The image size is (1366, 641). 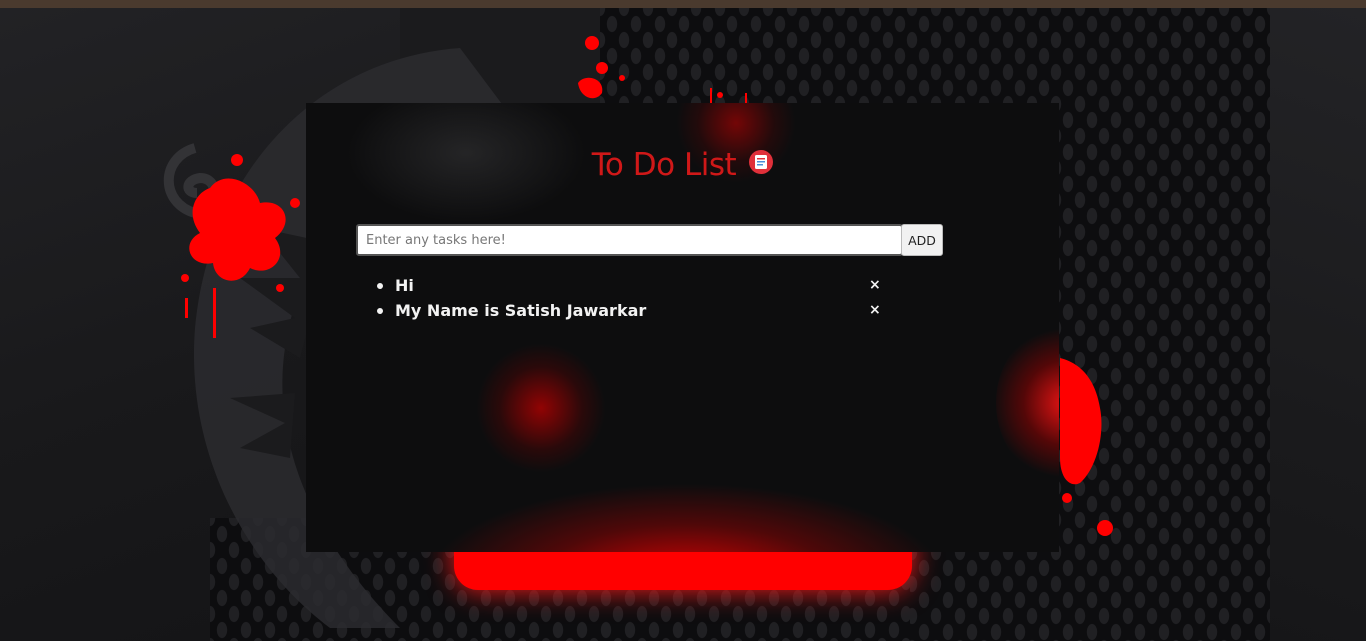 I want to click on task-text: Hi, so click(x=404, y=285).